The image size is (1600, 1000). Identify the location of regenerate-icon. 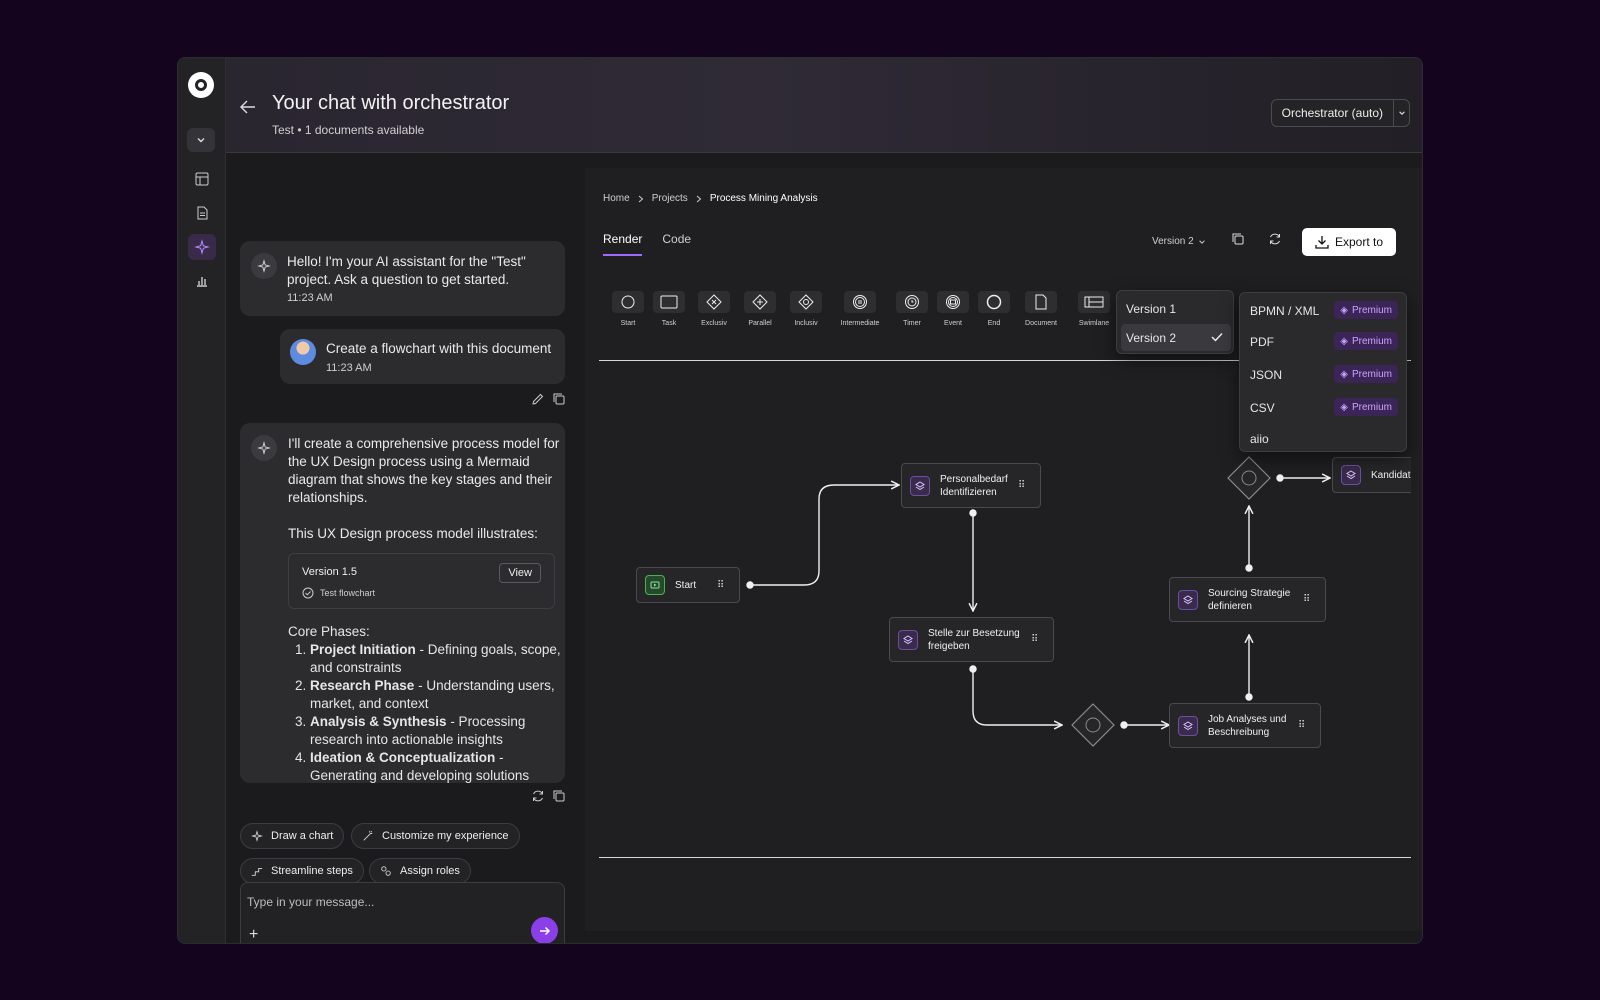
(538, 798).